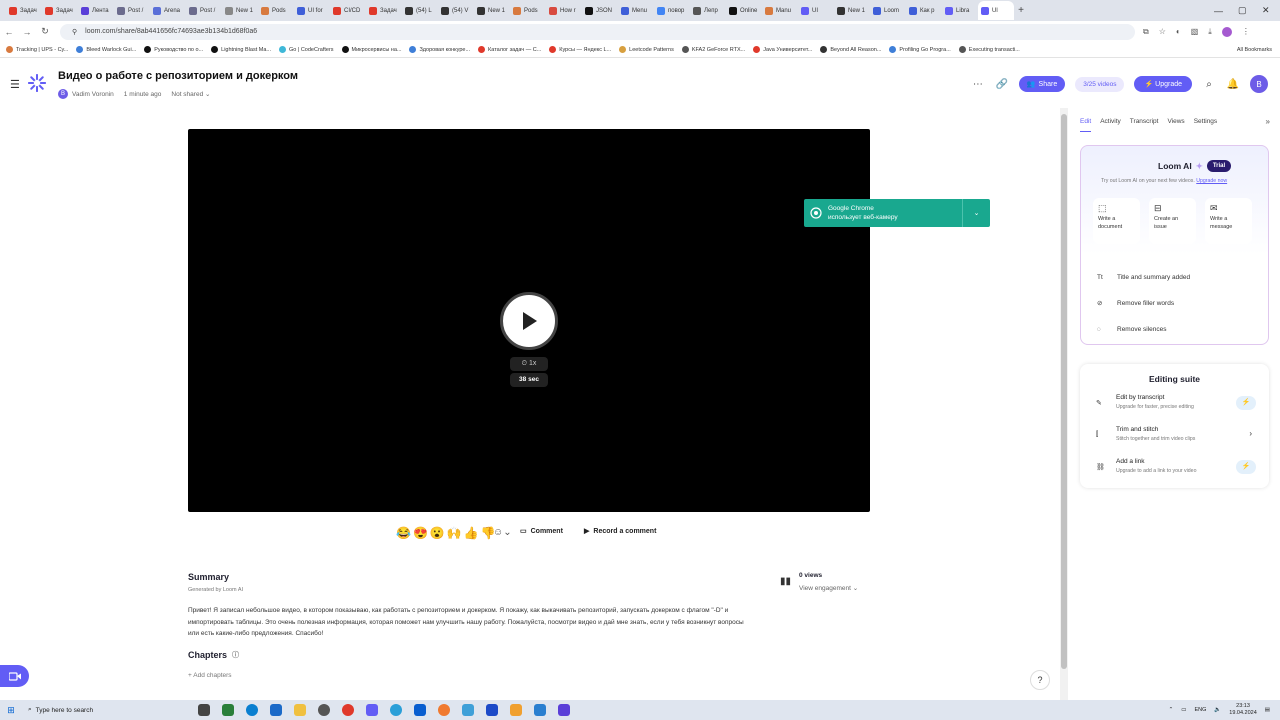  Describe the element at coordinates (1259, 84) in the screenshot. I see `user-avatar: B` at that location.